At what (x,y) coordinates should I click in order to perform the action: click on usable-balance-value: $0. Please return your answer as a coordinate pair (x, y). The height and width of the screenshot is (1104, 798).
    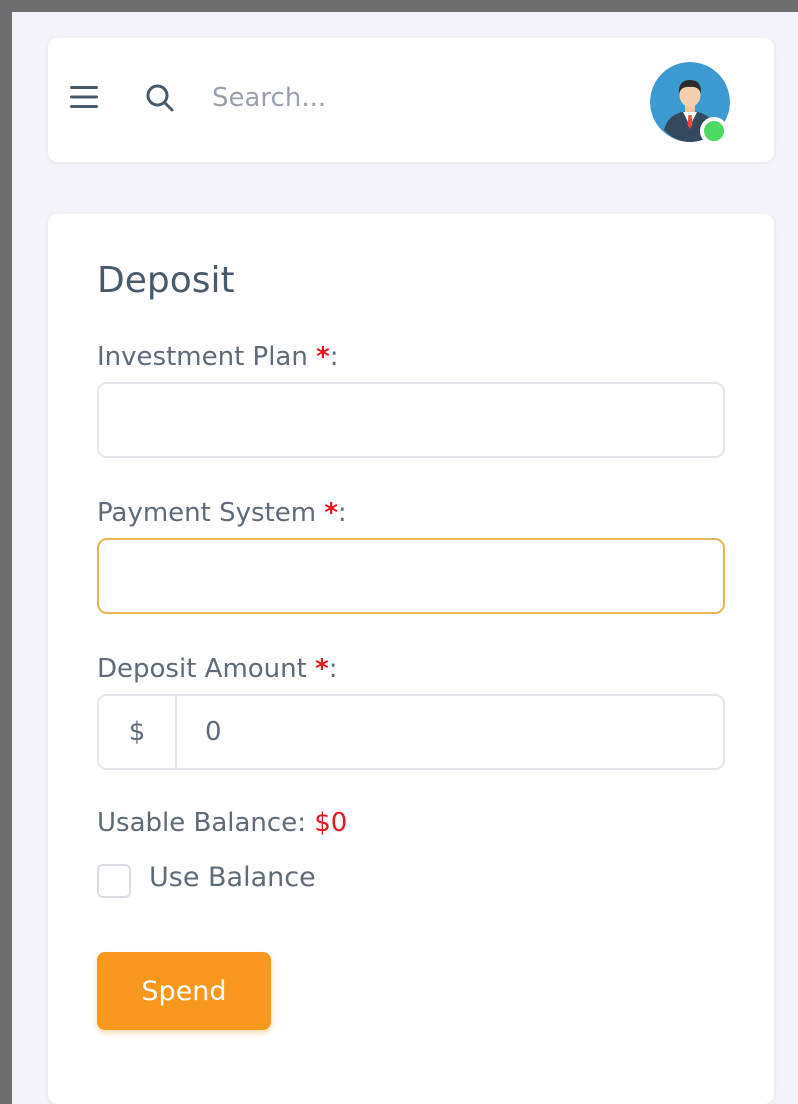
    Looking at the image, I should click on (331, 823).